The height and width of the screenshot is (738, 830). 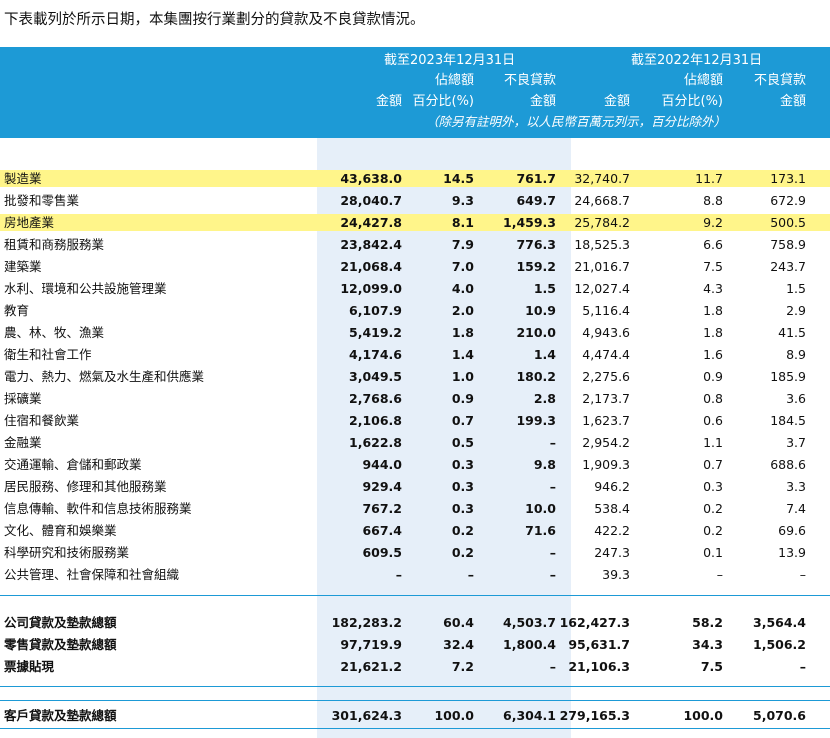 I want to click on table-cell: 3.6, so click(x=796, y=398).